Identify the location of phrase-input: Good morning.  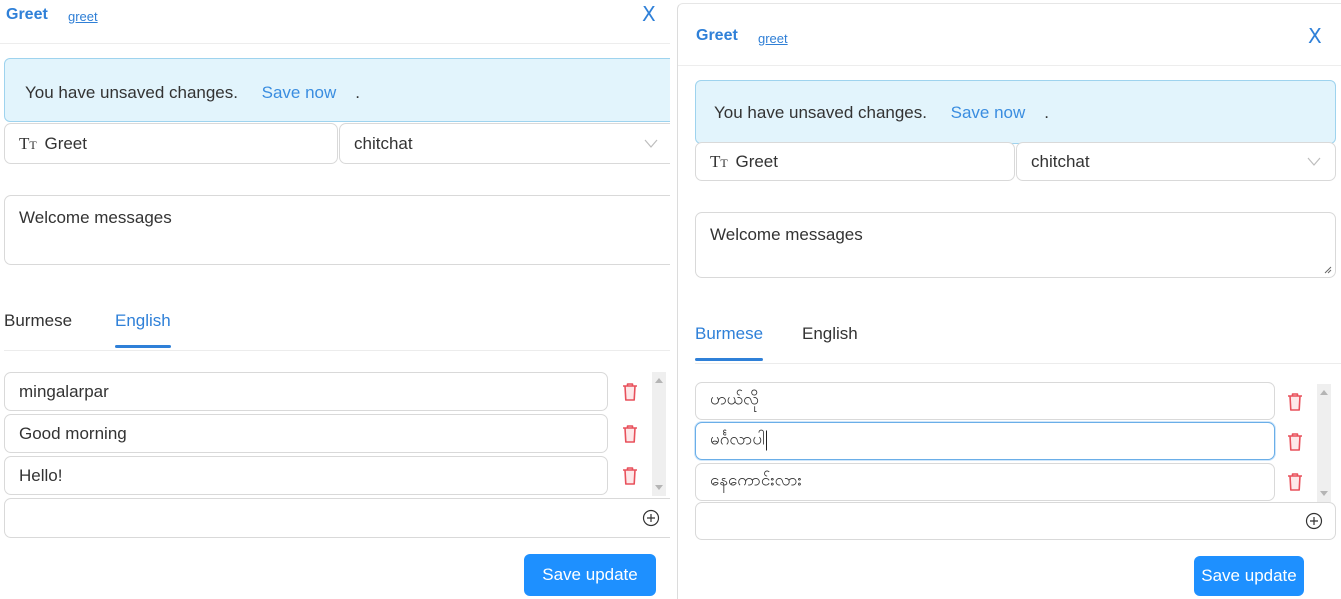
(306, 433).